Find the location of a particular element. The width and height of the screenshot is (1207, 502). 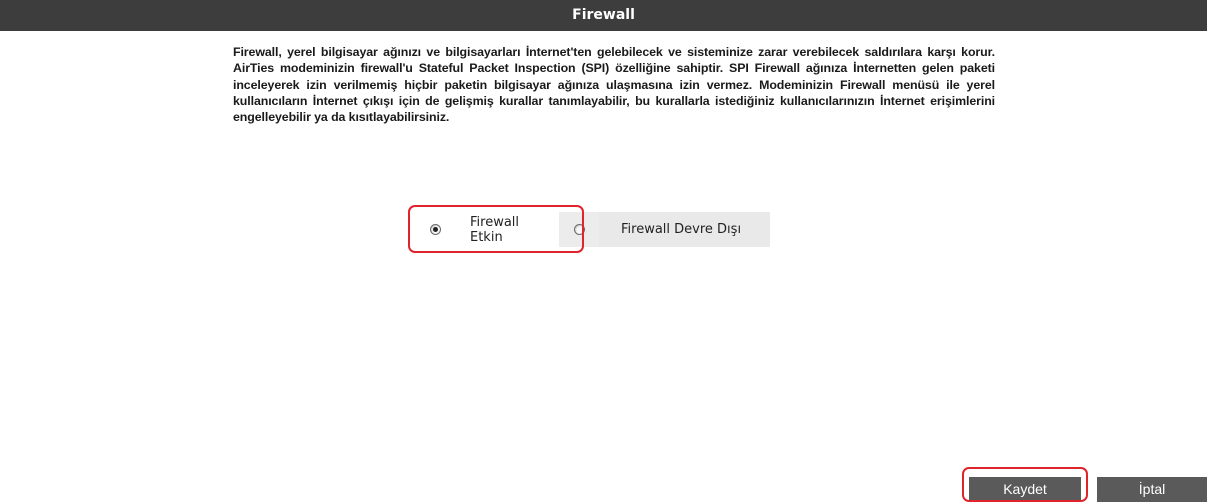

cancel-button: İptal is located at coordinates (1152, 489).